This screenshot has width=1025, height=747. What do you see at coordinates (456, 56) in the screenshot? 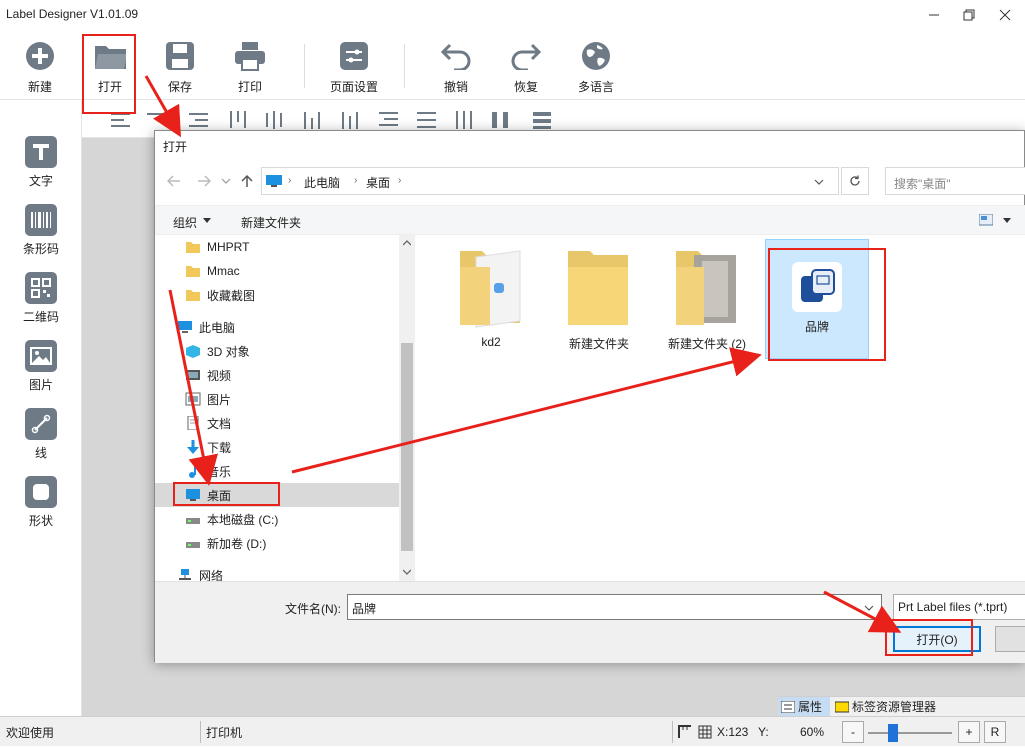
I see `undo-icon` at bounding box center [456, 56].